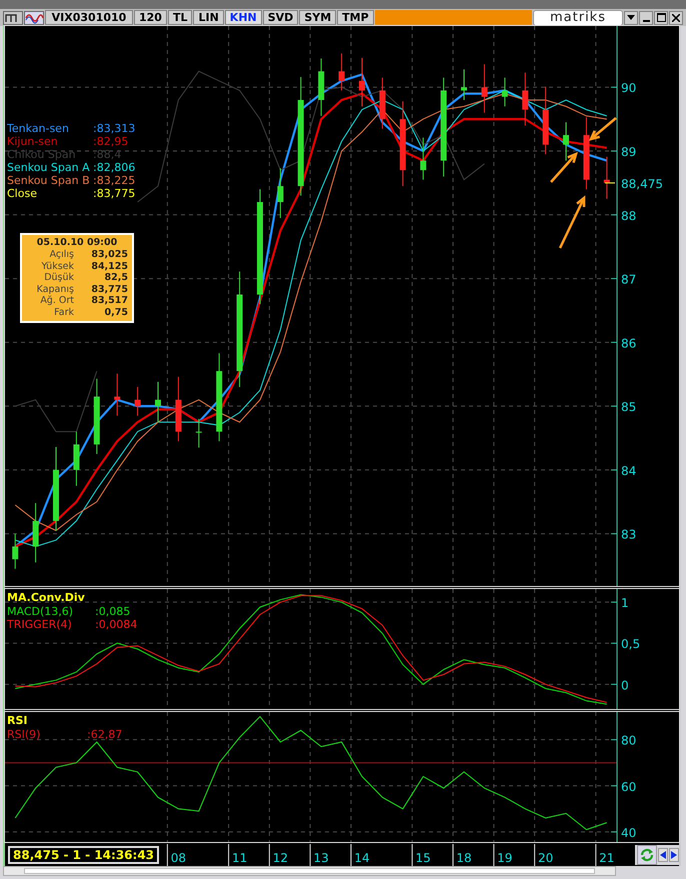 This screenshot has height=879, width=686. Describe the element at coordinates (630, 644) in the screenshot. I see `axis-label: 0,5` at that location.